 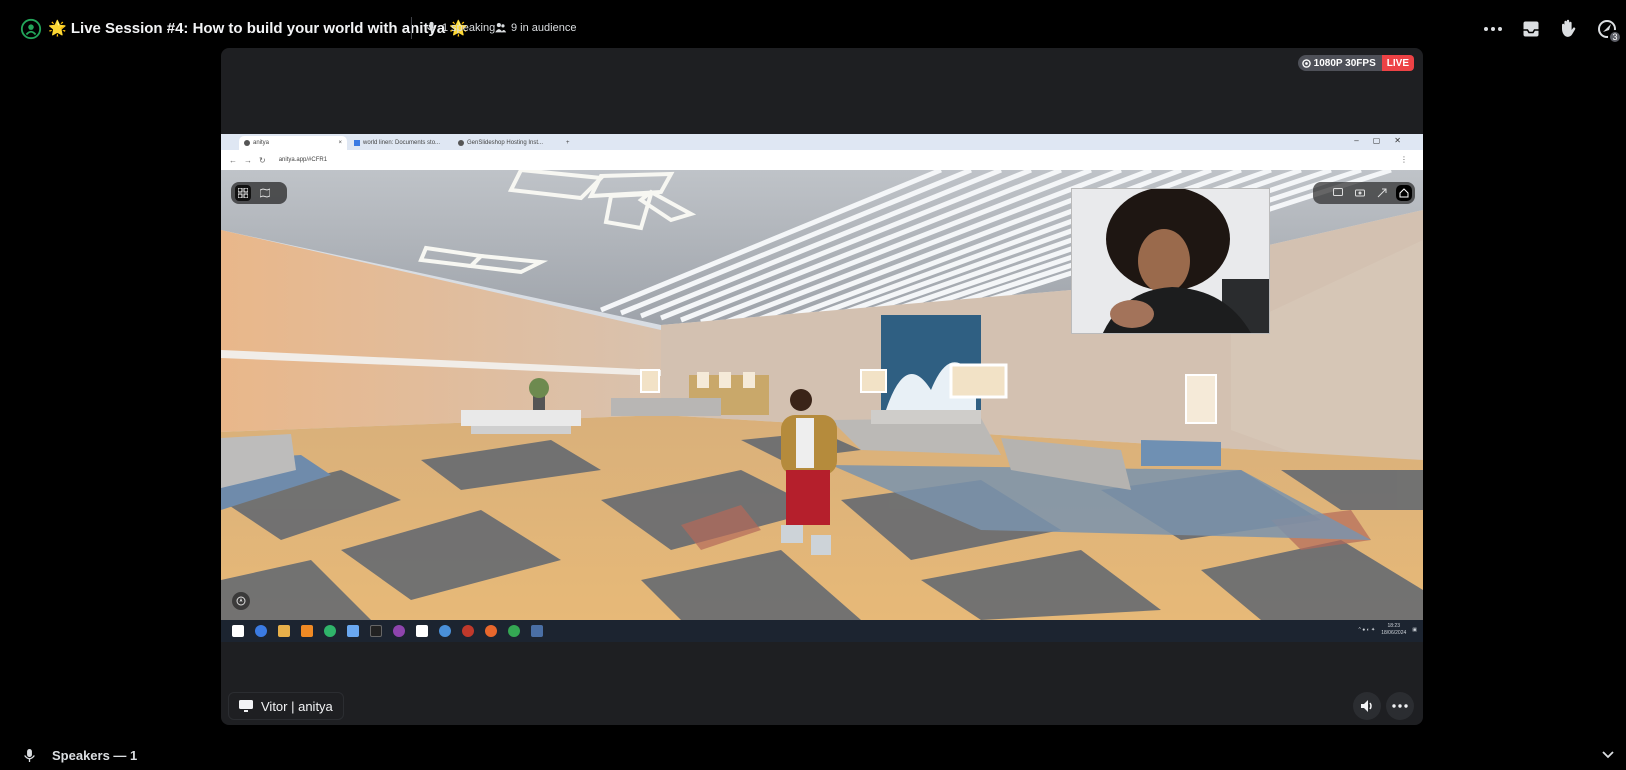 I want to click on notification-center-icon: ▣, so click(x=1414, y=630).